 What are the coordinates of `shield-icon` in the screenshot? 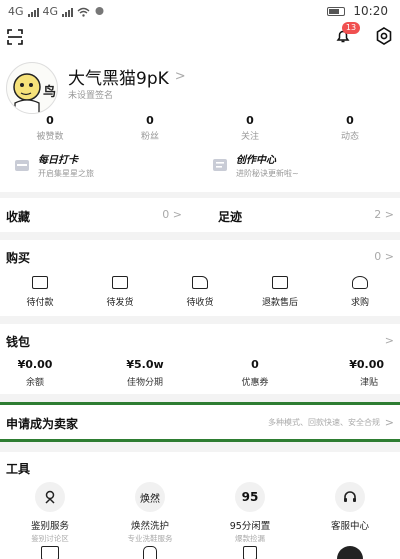 It's located at (250, 552).